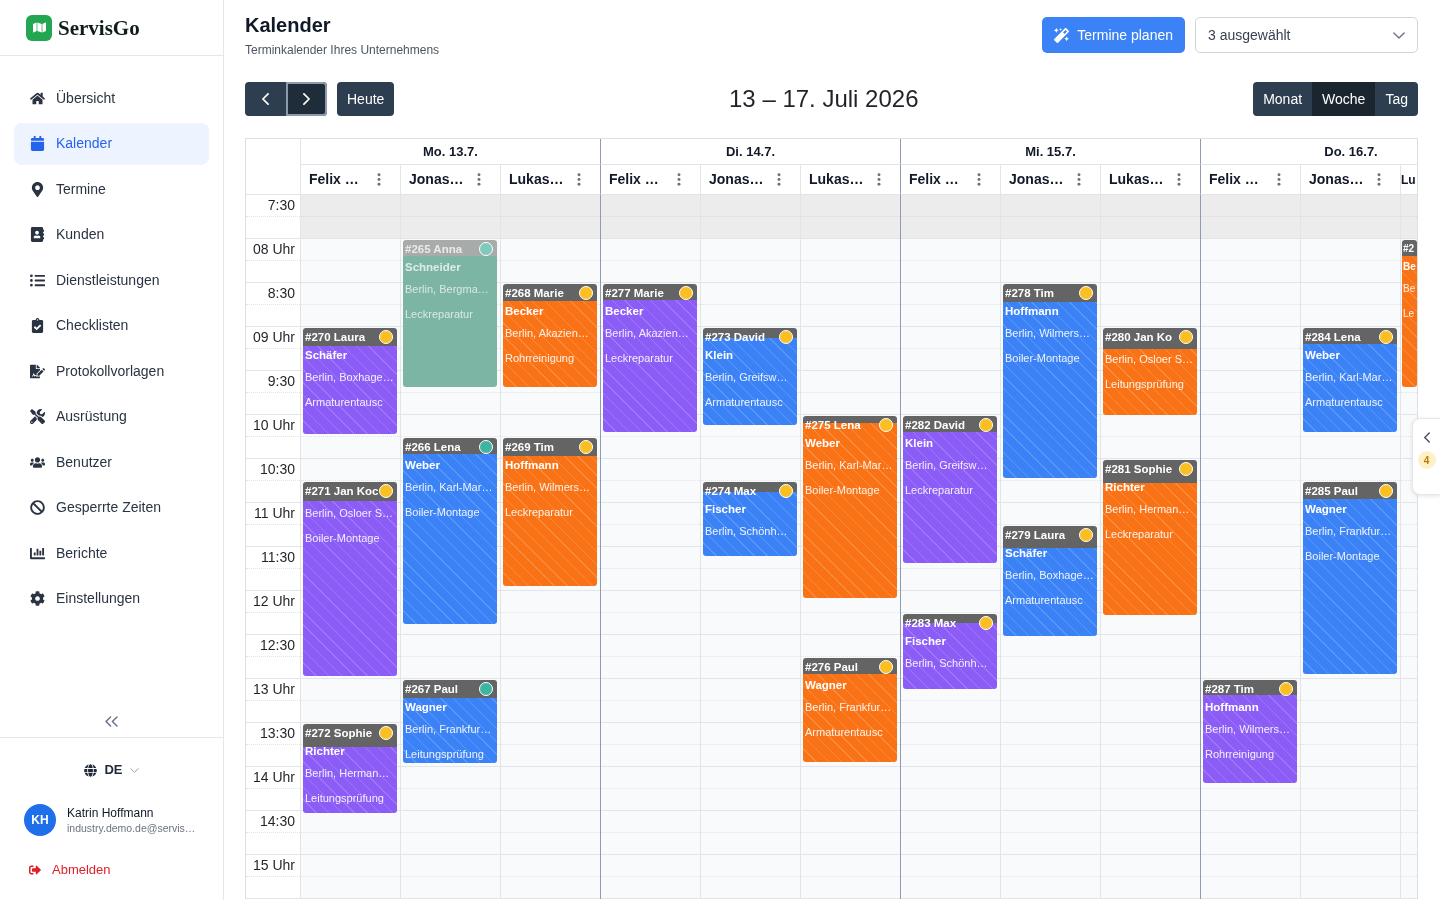 The height and width of the screenshot is (900, 1440). Describe the element at coordinates (1139, 337) in the screenshot. I see `appointment-title: #280 Jan Ko` at that location.